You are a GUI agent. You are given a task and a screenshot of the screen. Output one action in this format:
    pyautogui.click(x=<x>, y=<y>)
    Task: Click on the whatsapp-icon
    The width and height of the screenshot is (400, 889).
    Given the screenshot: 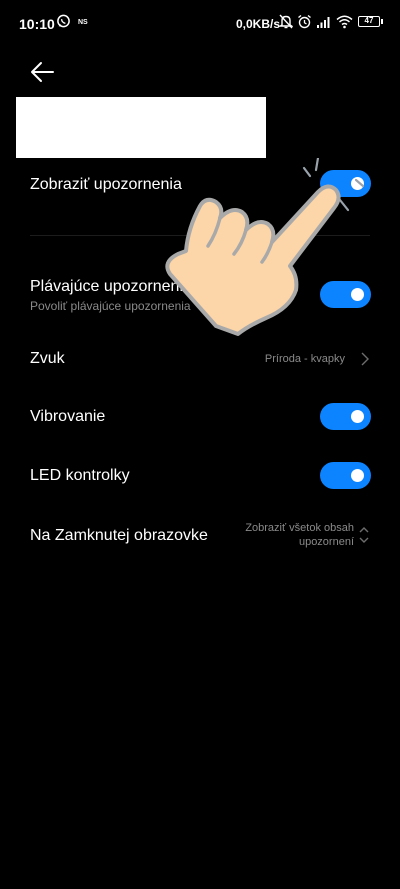 What is the action you would take?
    pyautogui.click(x=63, y=21)
    